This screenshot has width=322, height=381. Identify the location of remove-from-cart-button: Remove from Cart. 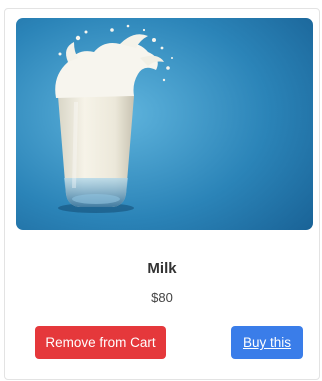
(100, 342).